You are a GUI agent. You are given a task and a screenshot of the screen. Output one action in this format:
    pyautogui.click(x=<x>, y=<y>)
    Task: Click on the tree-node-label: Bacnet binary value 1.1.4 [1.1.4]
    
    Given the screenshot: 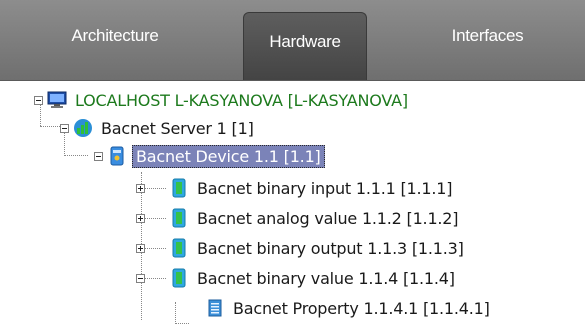 What is the action you would take?
    pyautogui.click(x=326, y=278)
    